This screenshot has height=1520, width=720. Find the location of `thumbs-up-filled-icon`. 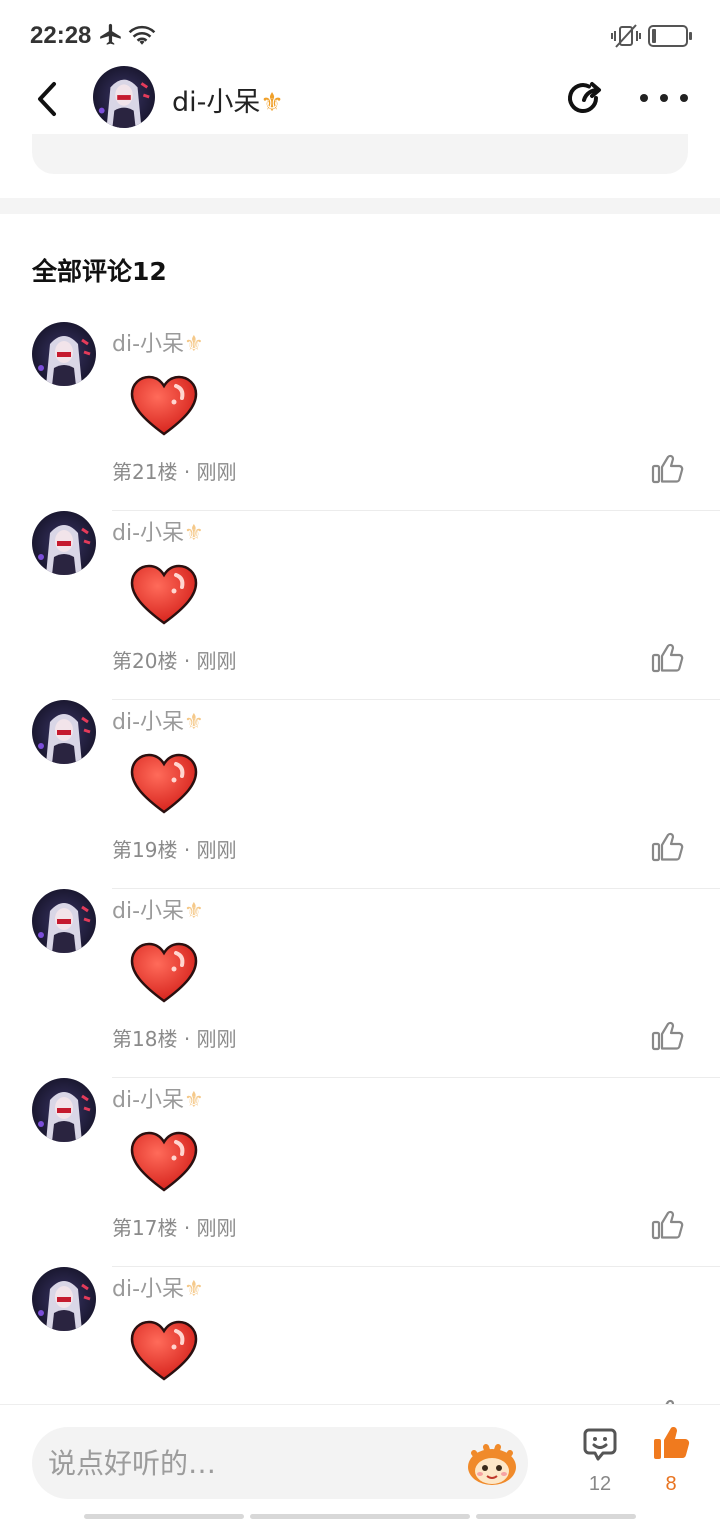

thumbs-up-filled-icon is located at coordinates (672, 1443).